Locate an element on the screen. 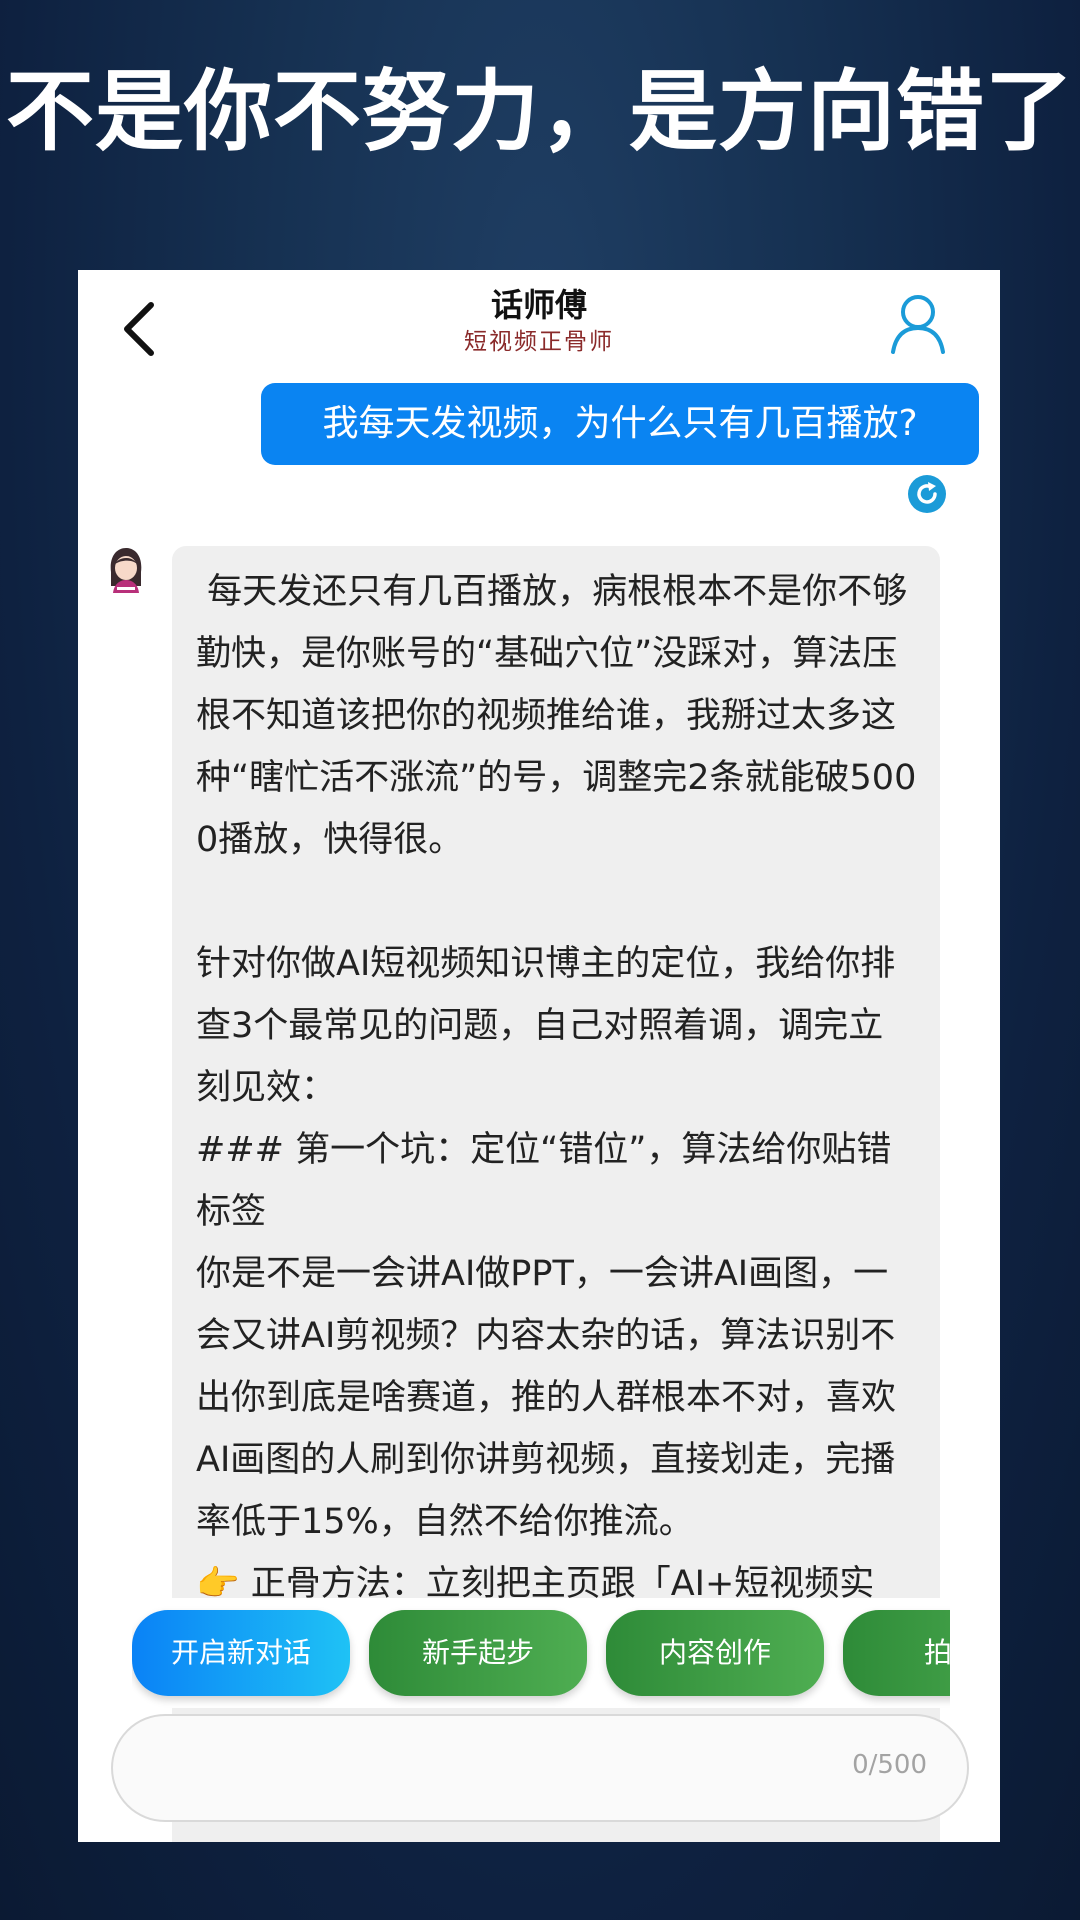  app-title: 话师傅 is located at coordinates (538, 305).